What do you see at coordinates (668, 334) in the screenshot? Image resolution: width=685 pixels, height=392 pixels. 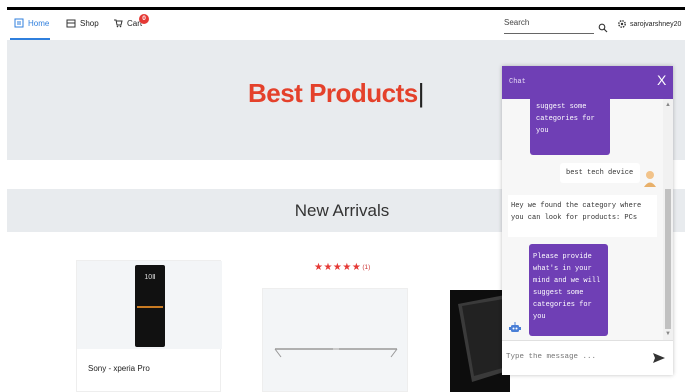 I see `scroll-down-arrow-icon: ▼` at bounding box center [668, 334].